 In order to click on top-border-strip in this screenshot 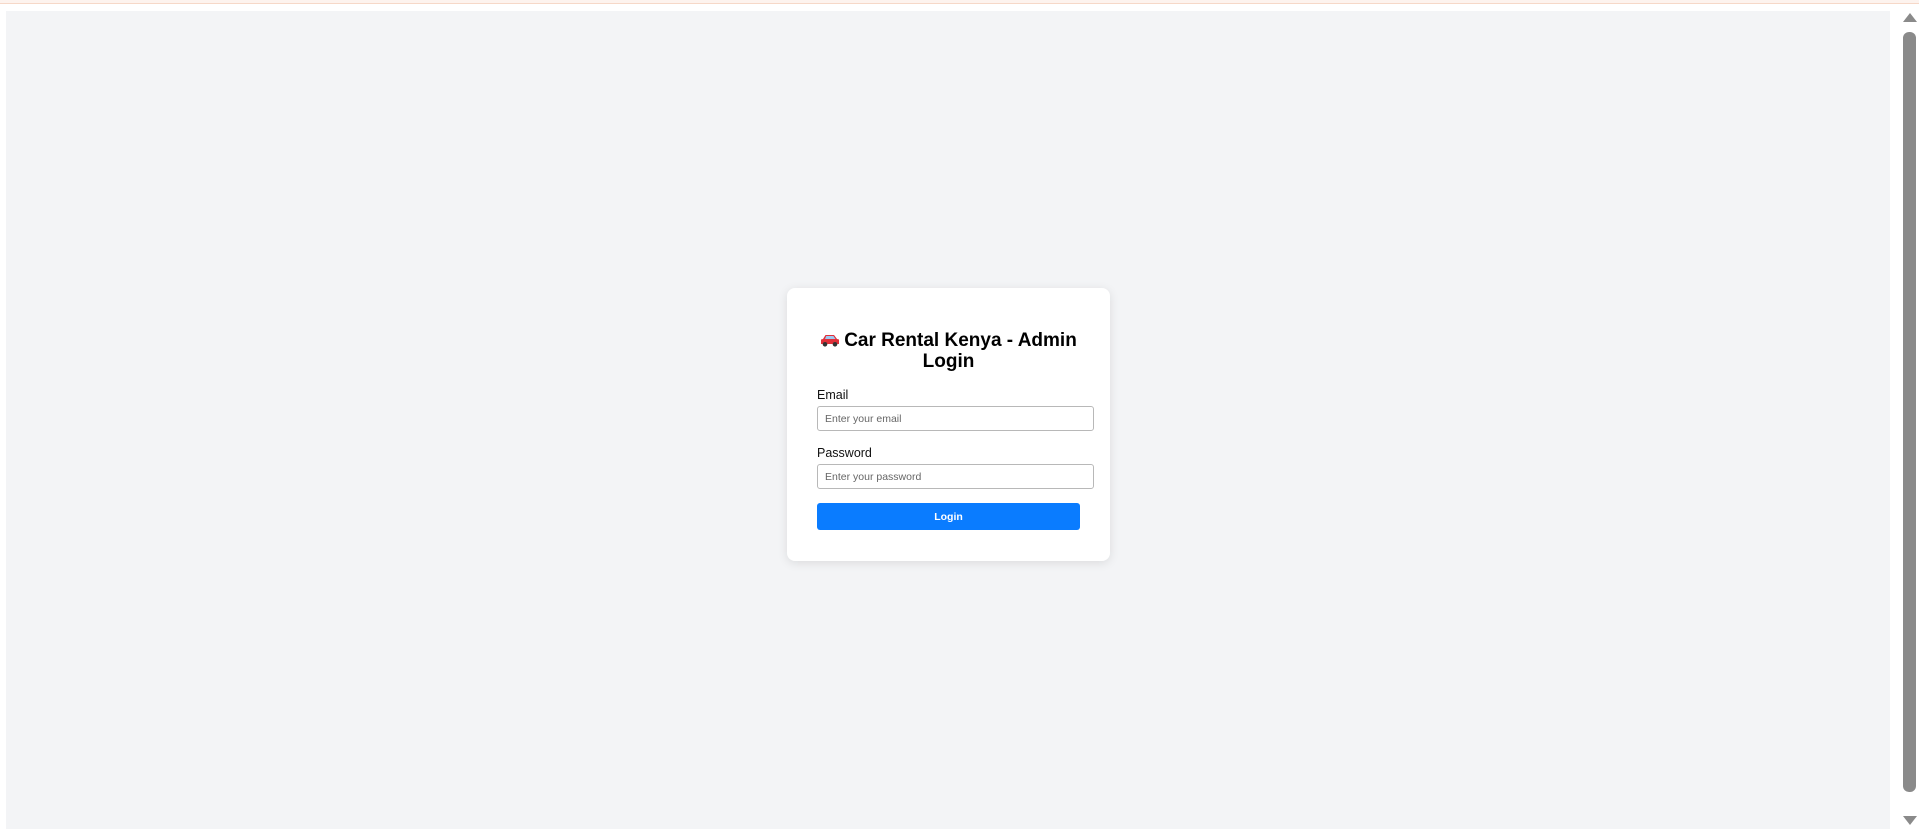, I will do `click(959, 2)`.